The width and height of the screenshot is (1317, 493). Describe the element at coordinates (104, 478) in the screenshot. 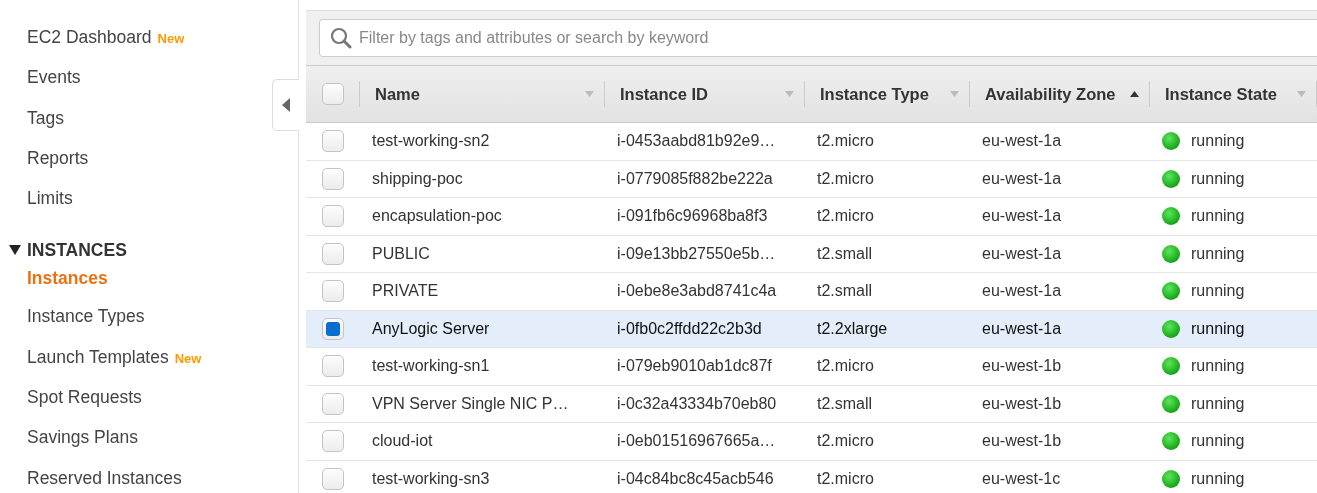

I see `nav-item: Reserved Instances` at that location.